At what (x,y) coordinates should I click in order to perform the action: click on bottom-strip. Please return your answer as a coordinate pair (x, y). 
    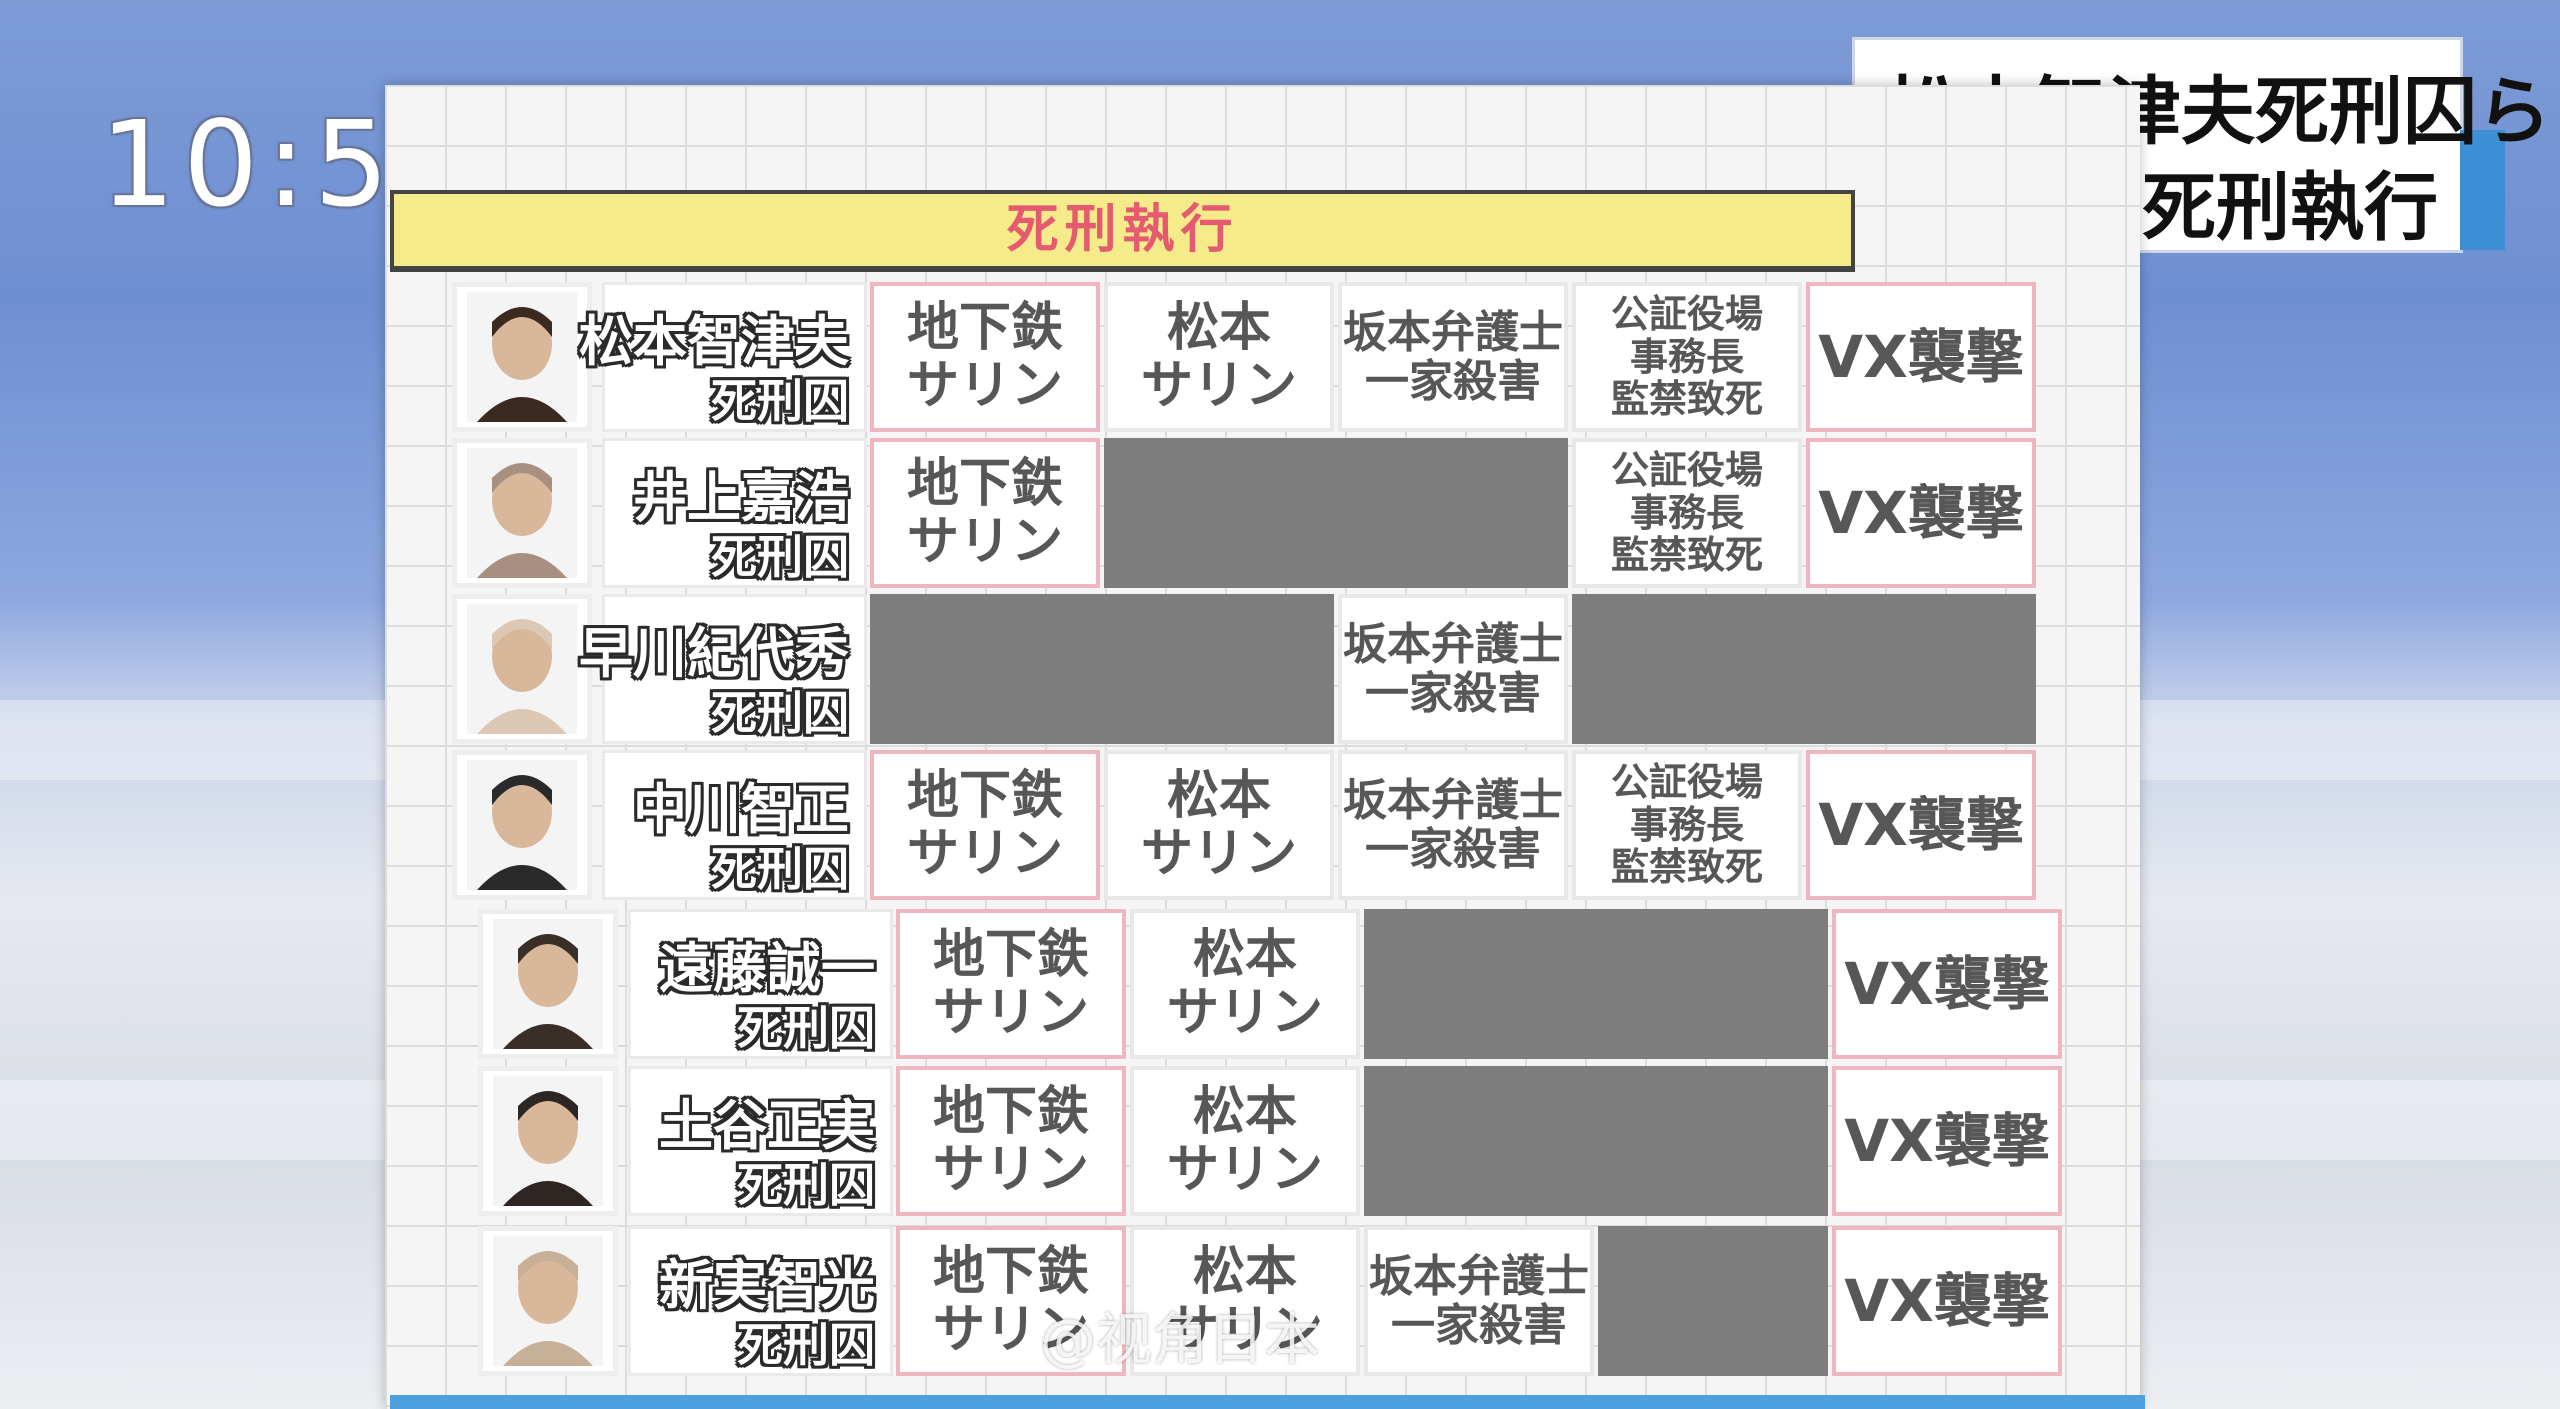
    Looking at the image, I should click on (1267, 1402).